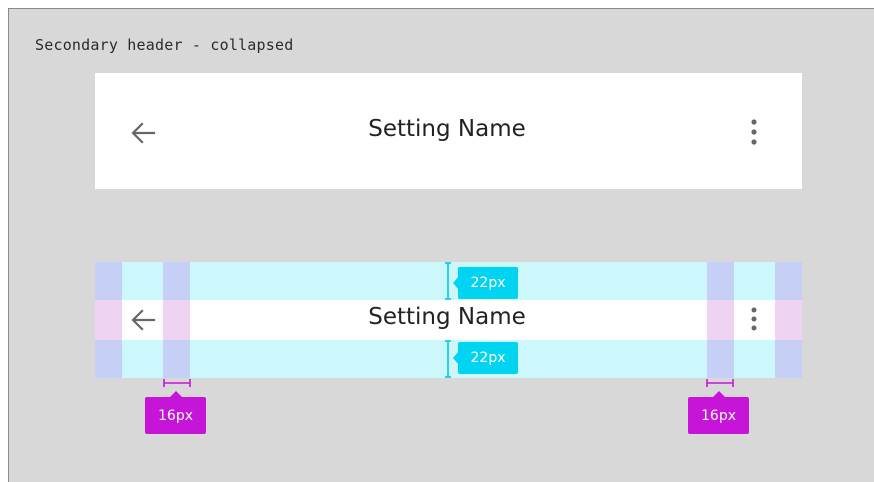  Describe the element at coordinates (718, 415) in the screenshot. I see `right-margin-tag: 16px` at that location.